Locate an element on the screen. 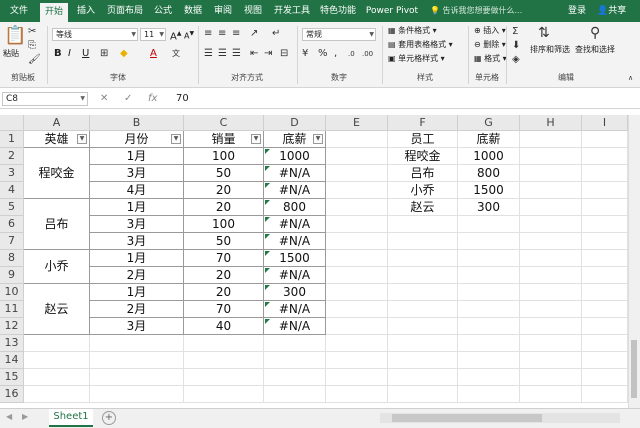 The height and width of the screenshot is (428, 640). tab-special-features: 特色功能 is located at coordinates (338, 11).